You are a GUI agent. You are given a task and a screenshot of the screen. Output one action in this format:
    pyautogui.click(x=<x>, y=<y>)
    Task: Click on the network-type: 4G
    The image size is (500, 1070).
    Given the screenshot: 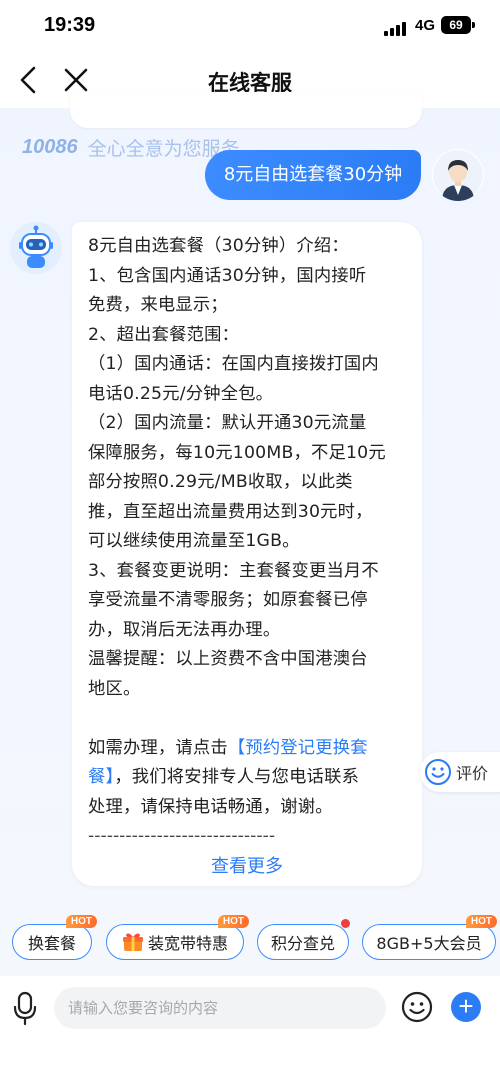 What is the action you would take?
    pyautogui.click(x=425, y=25)
    